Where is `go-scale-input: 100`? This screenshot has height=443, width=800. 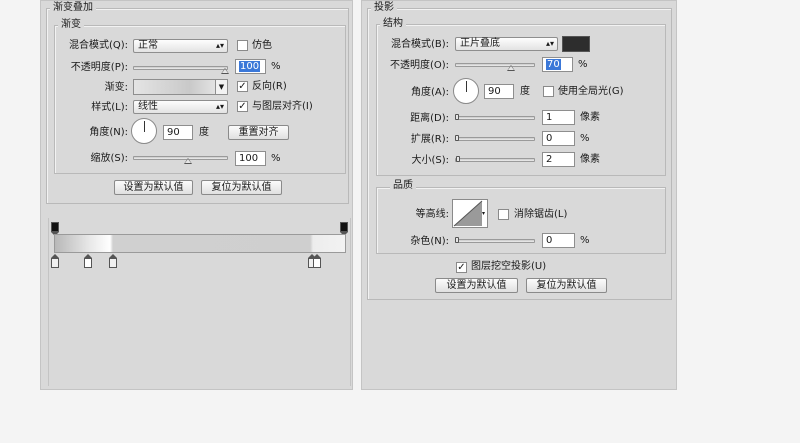 go-scale-input: 100 is located at coordinates (250, 158).